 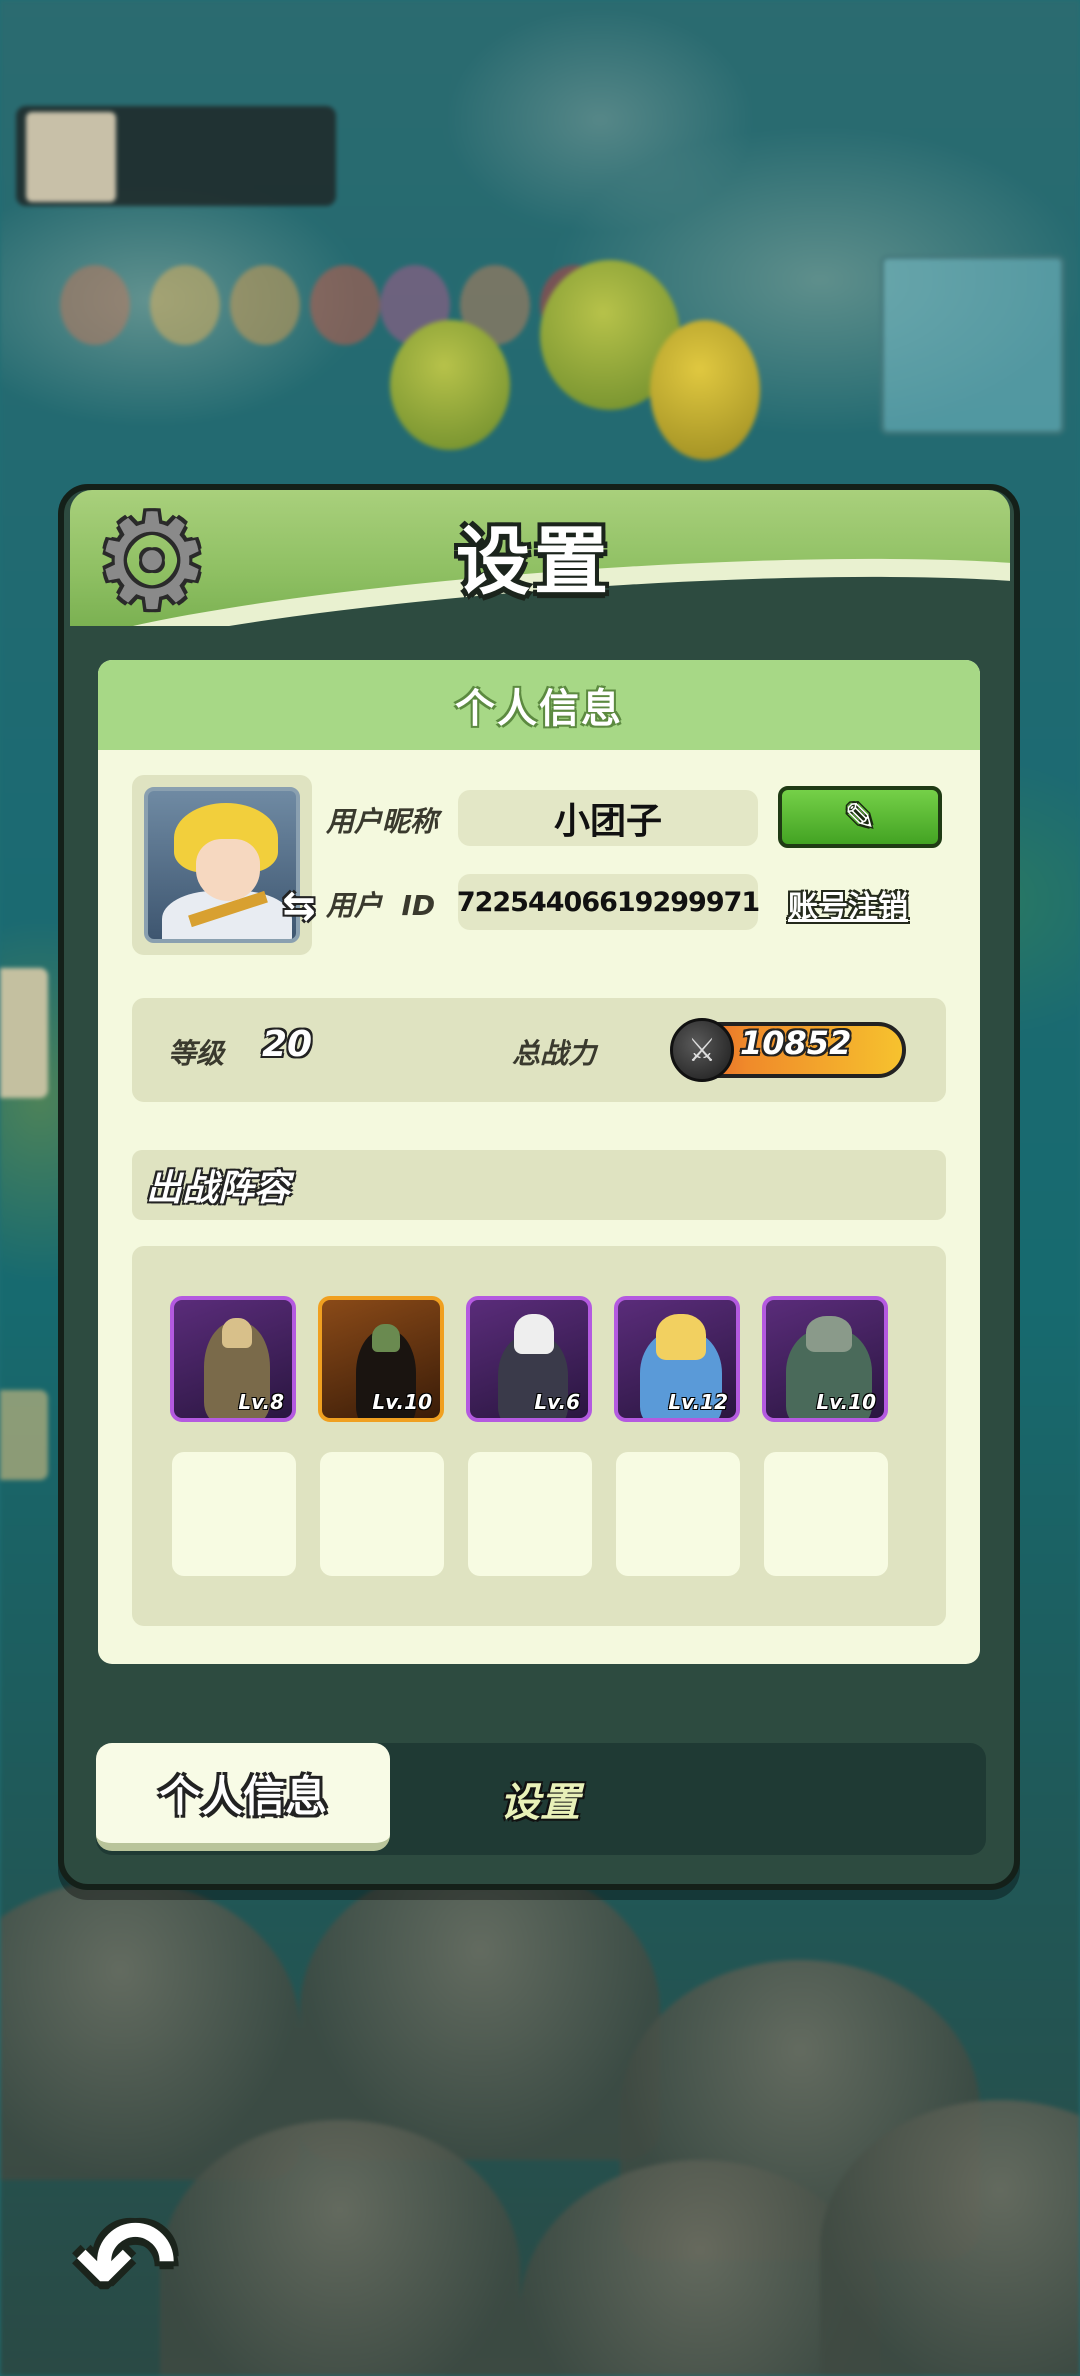 I want to click on avatar-button: ⇆, so click(x=224, y=865).